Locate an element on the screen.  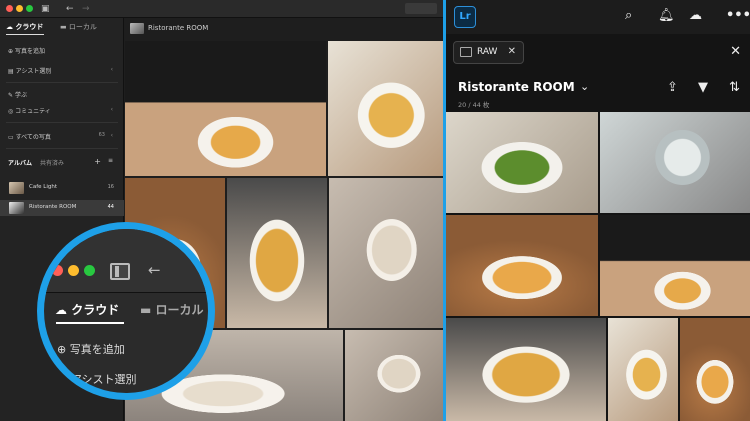
sidebar-item-add-photos: ⊕ 写真を追加 is located at coordinates (26, 50).